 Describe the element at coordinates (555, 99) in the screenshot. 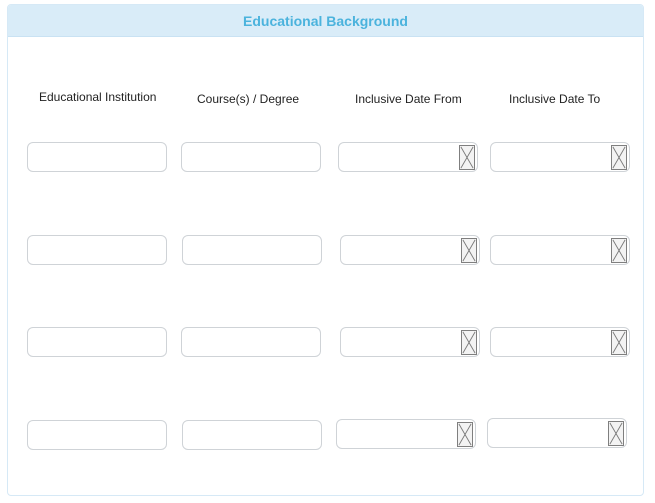

I see `column-header-date-to: Inclusive Date To` at that location.